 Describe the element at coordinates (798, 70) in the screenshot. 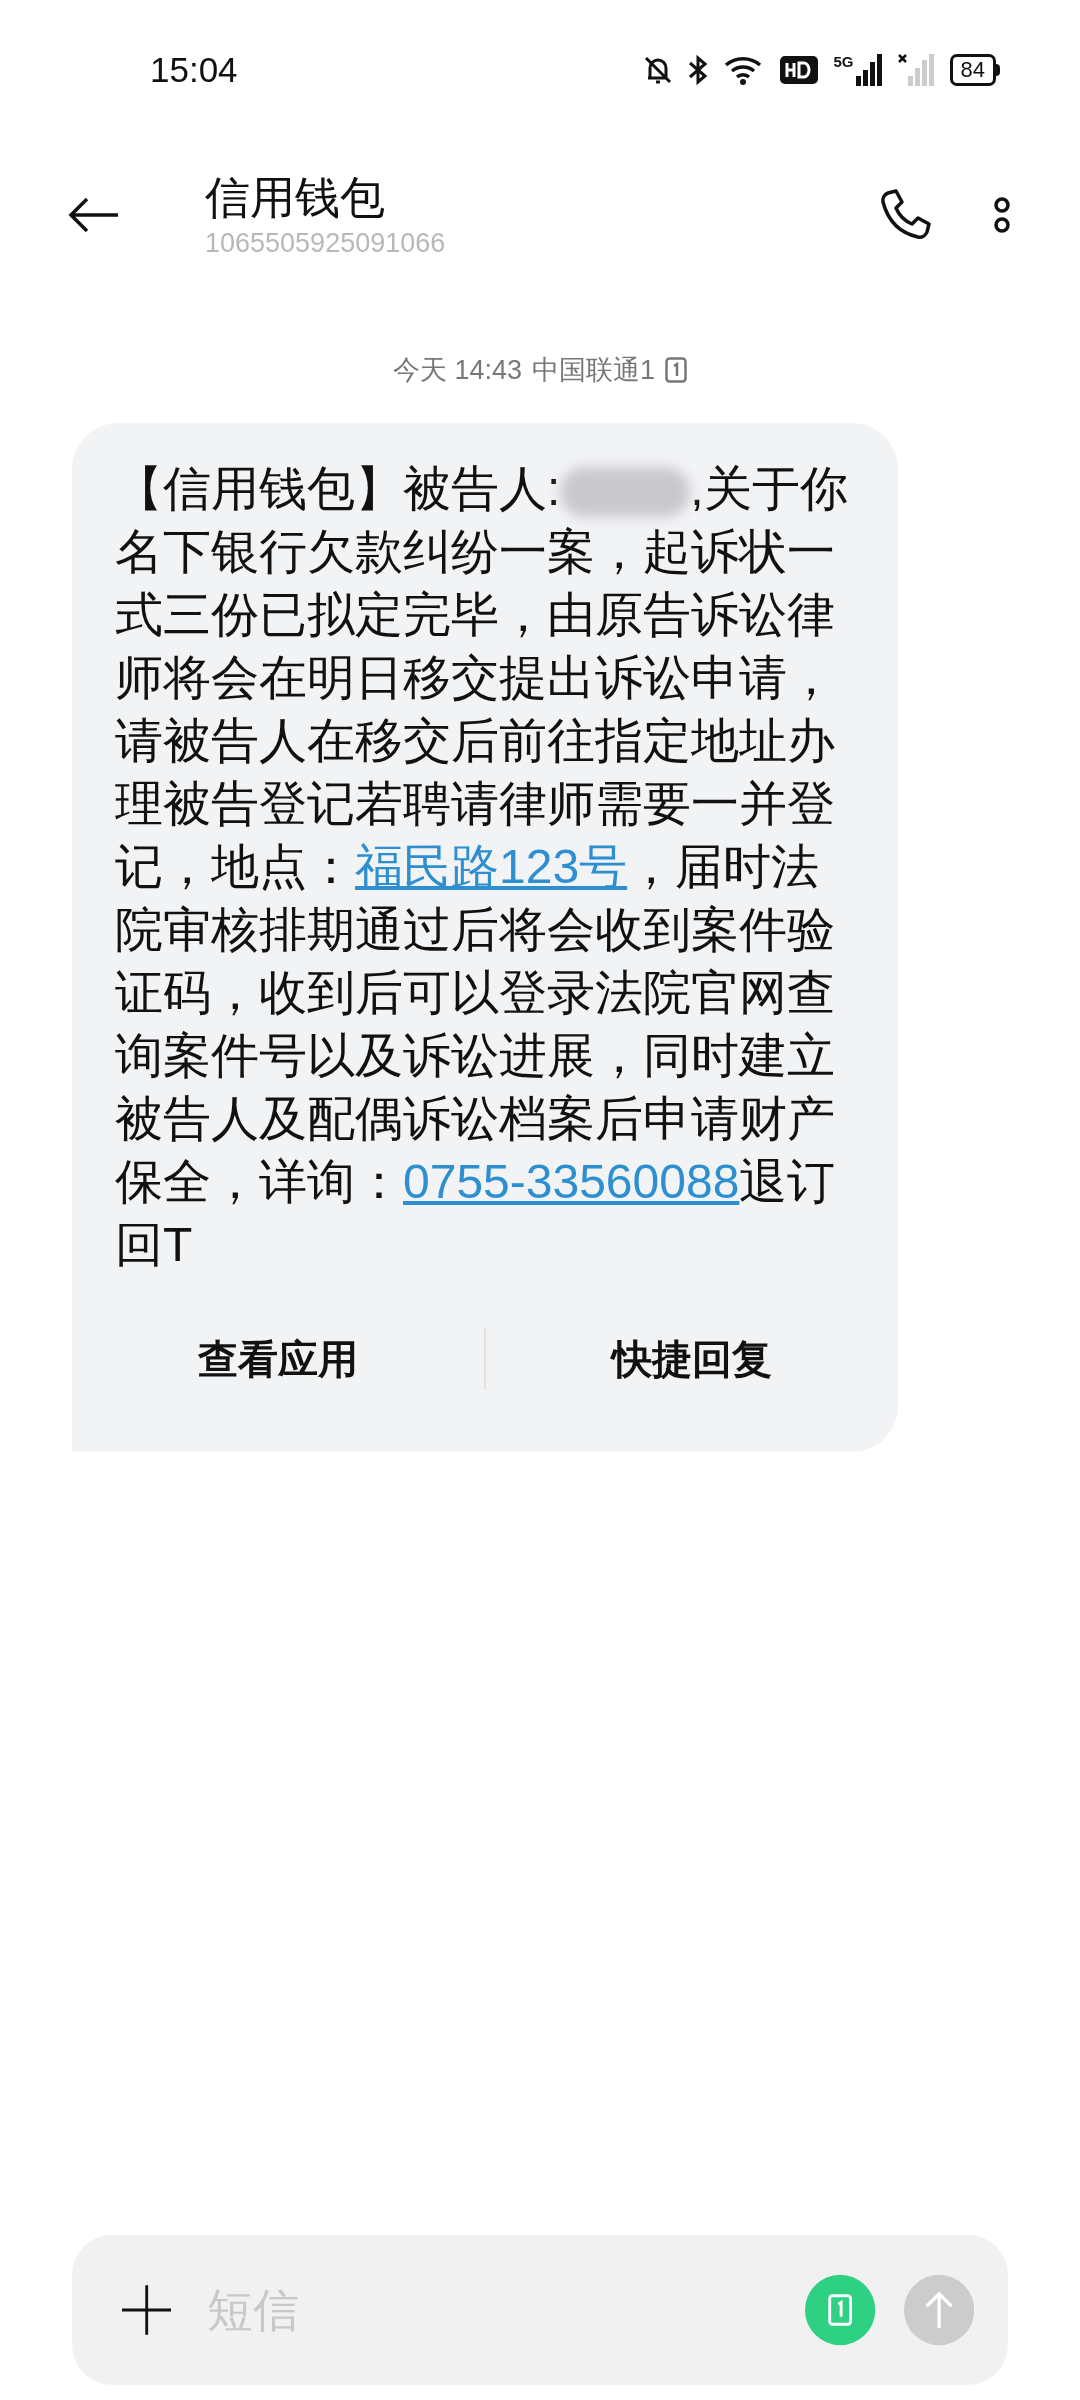

I see `hd-icon` at that location.